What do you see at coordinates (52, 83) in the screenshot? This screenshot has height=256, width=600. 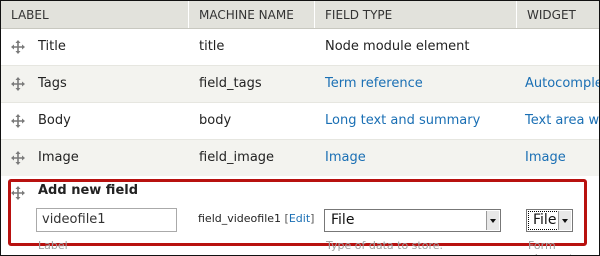 I see `field-label: Tags` at bounding box center [52, 83].